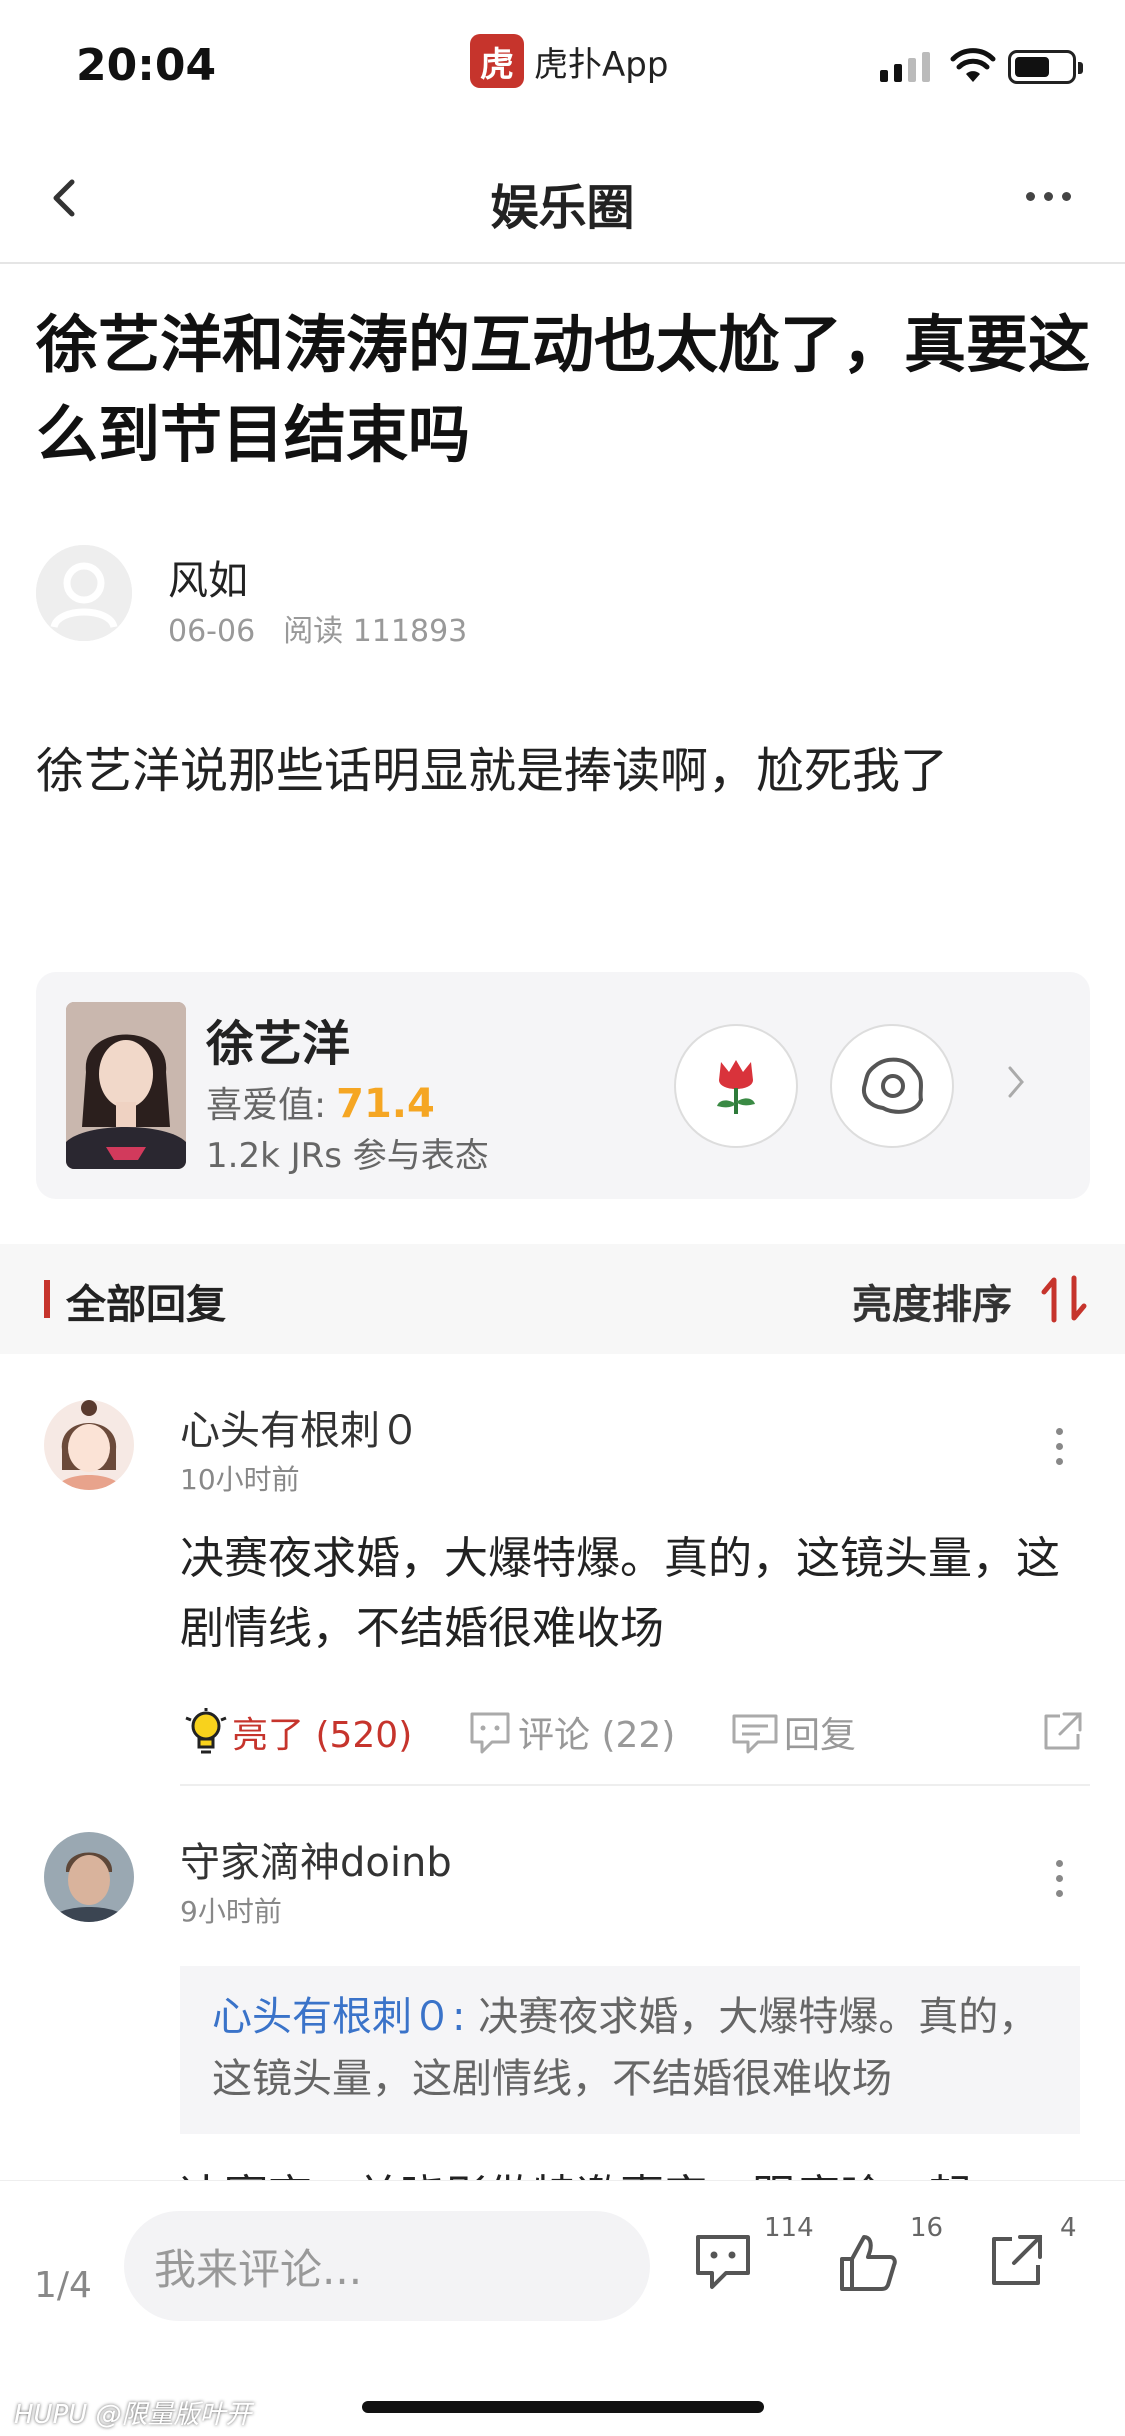 This screenshot has width=1125, height=2436. I want to click on star-name: 徐艺洋, so click(278, 1044).